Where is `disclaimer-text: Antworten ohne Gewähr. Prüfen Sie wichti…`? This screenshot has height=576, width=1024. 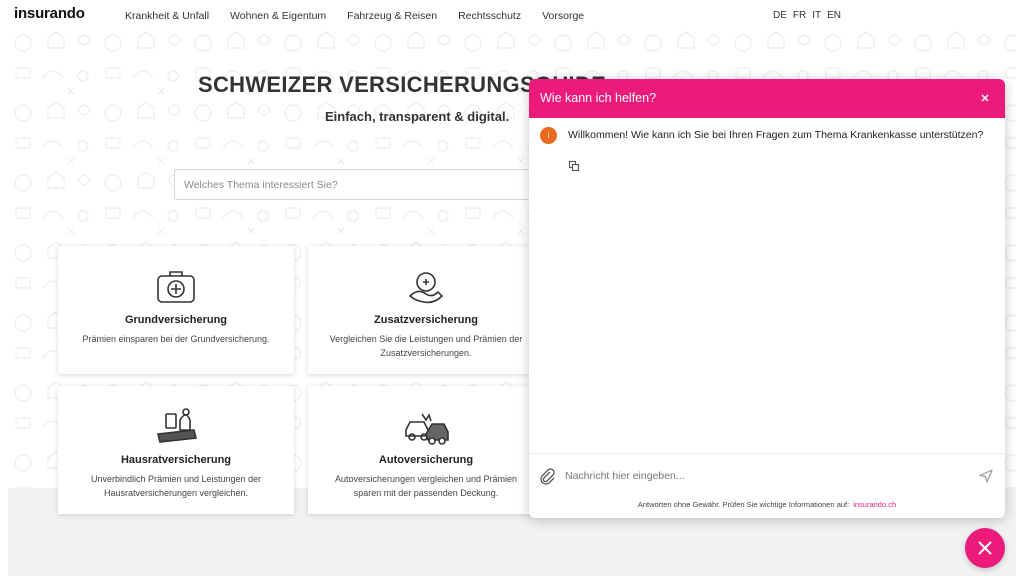
disclaimer-text: Antworten ohne Gewähr. Prüfen Sie wichti… is located at coordinates (743, 504).